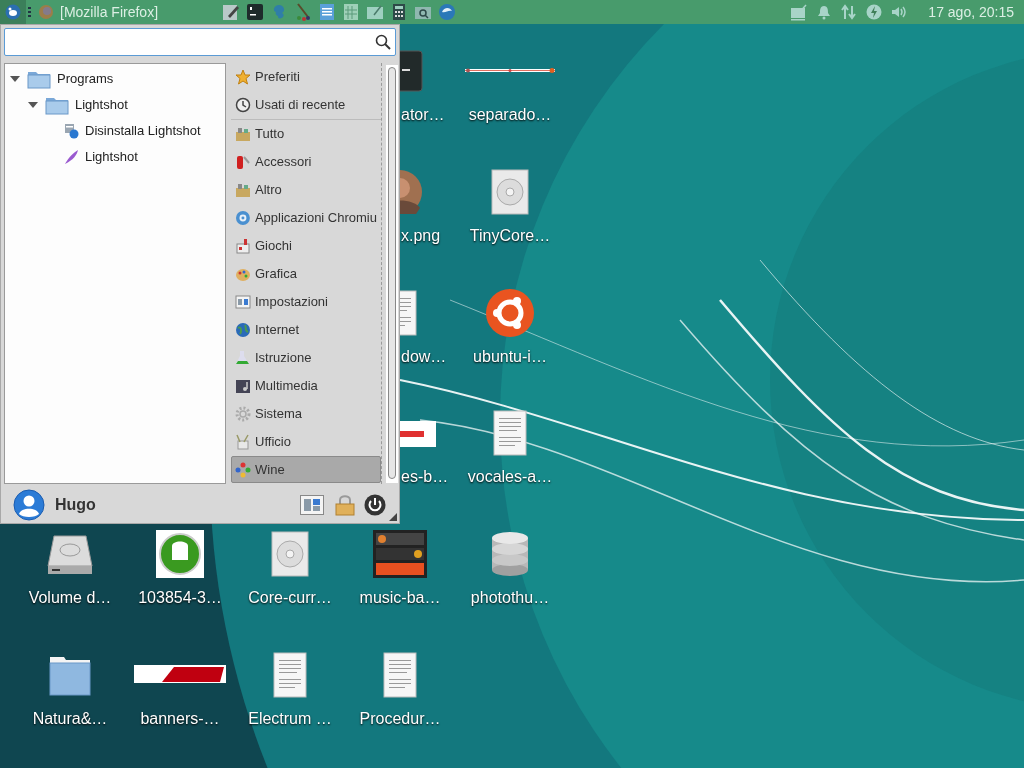  I want to click on browser-icon, so click(46, 12).